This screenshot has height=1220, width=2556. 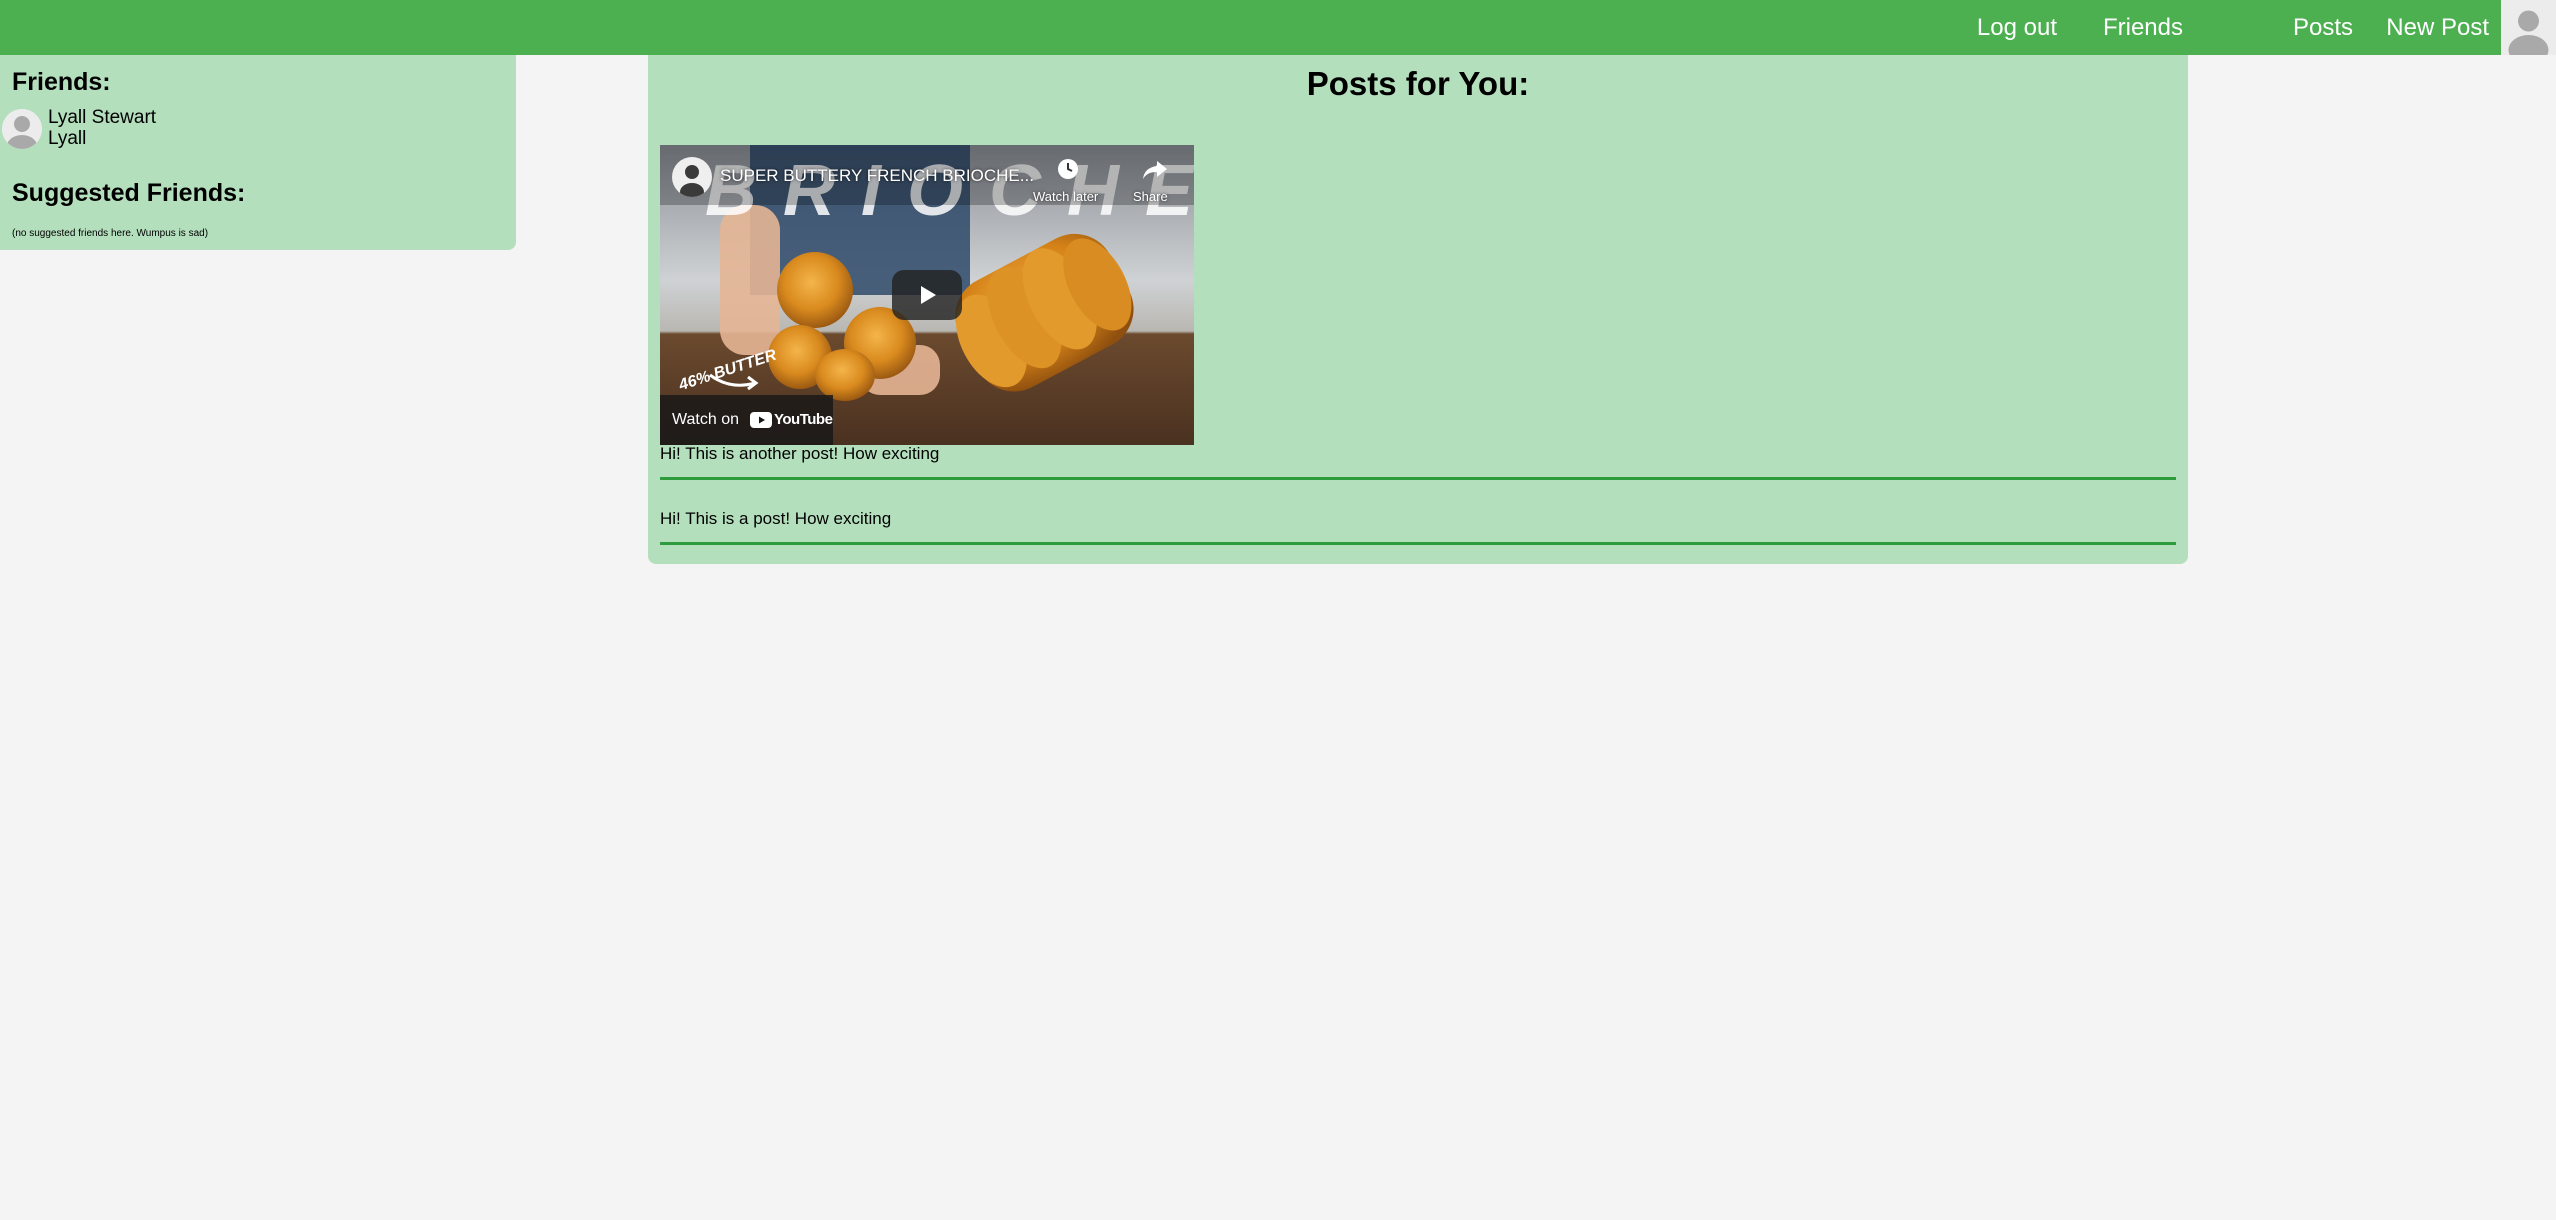 I want to click on post-text: Hi! This is another post! How exciting, so click(x=800, y=453).